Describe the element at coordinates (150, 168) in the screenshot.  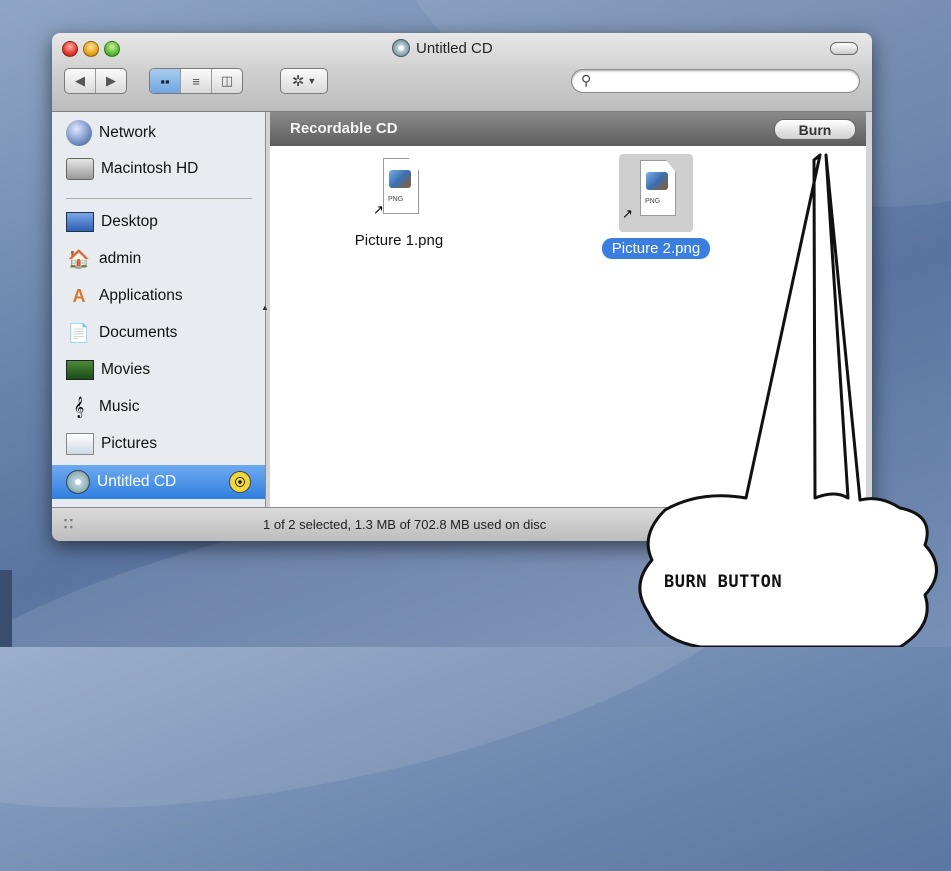
I see `sidebar-item-label: Macintosh HD` at that location.